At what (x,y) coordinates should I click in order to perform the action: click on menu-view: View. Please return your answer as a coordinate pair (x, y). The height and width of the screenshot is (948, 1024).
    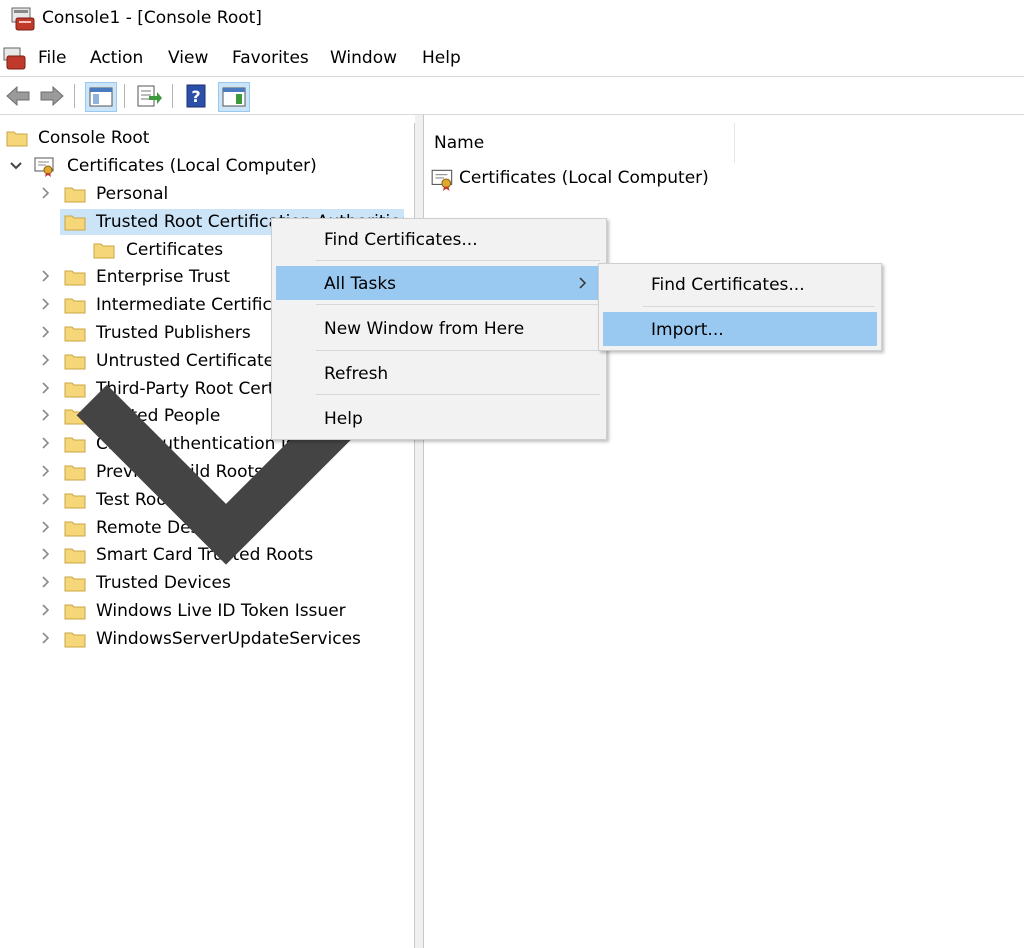
    Looking at the image, I should click on (188, 58).